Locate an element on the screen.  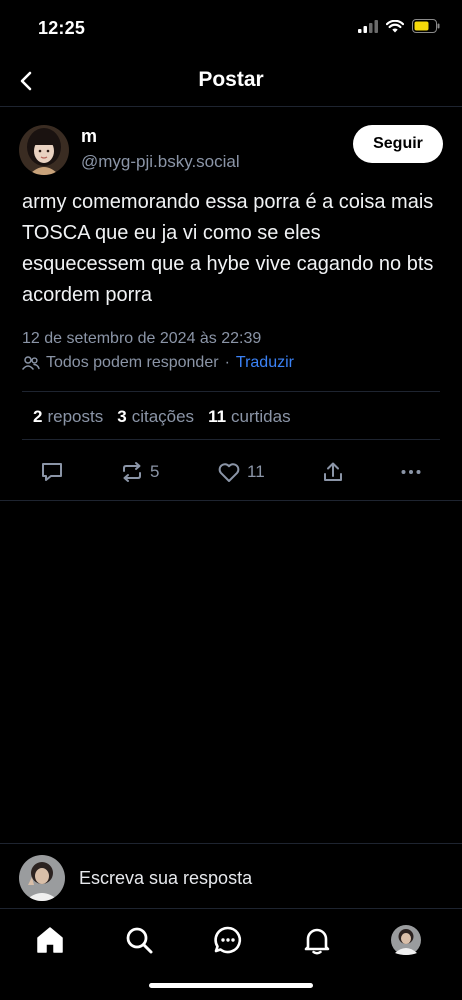
repost-icon is located at coordinates (132, 472).